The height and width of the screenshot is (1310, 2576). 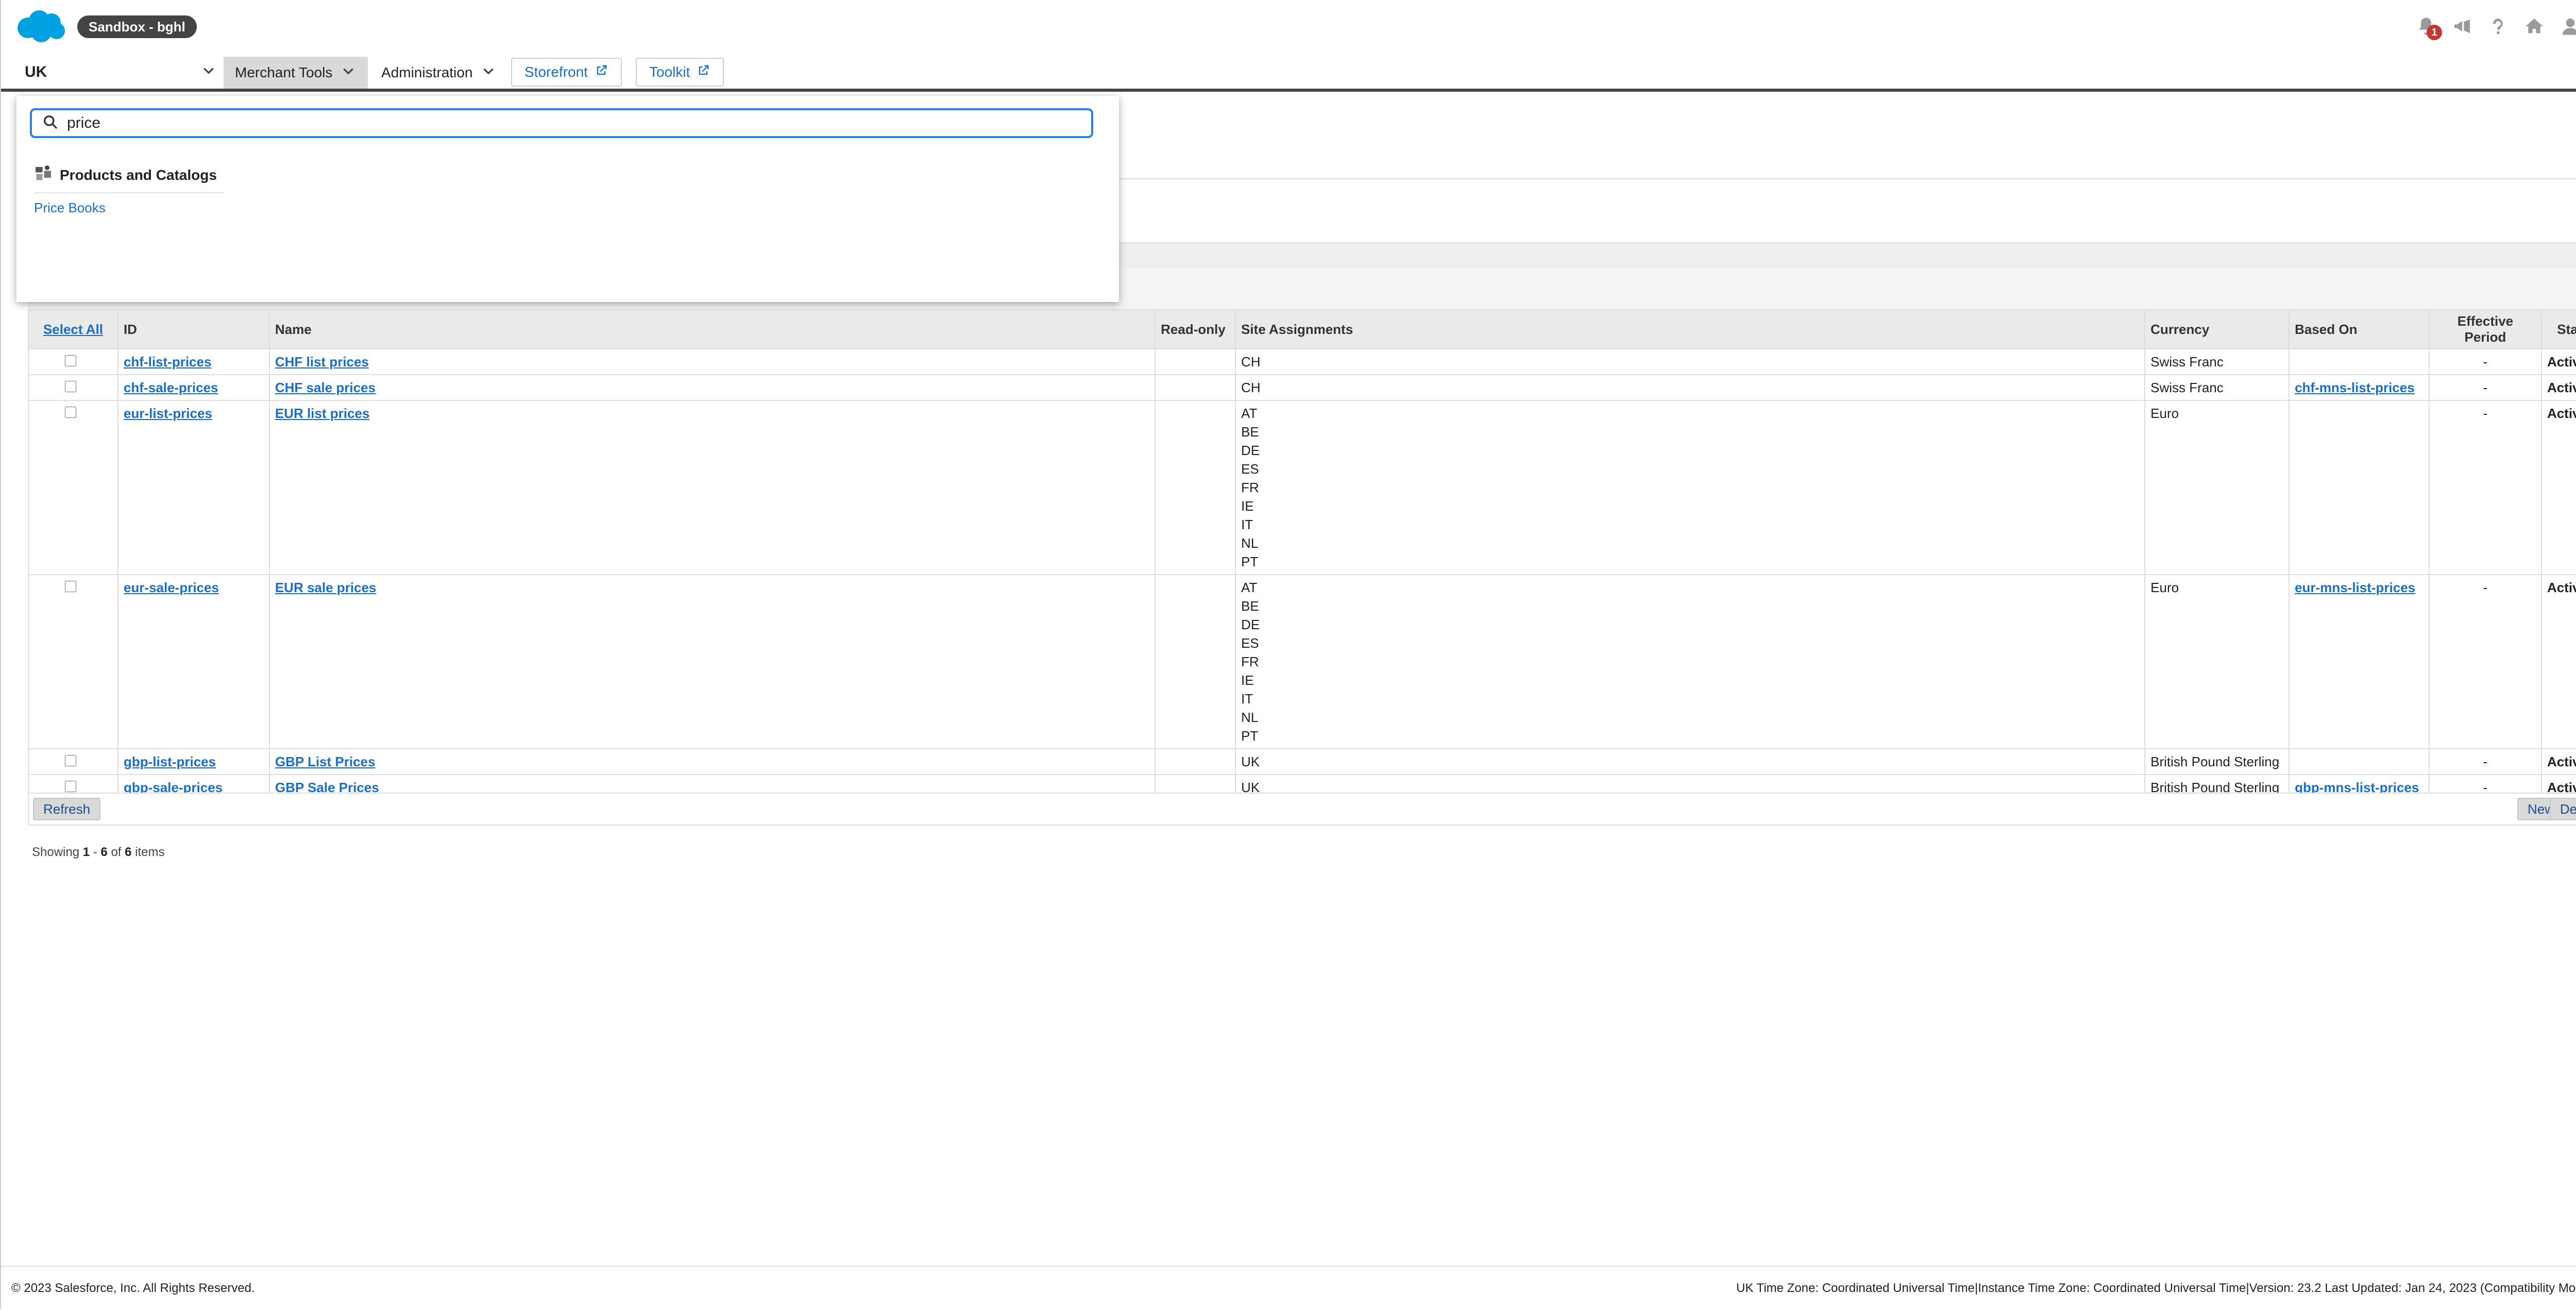 I want to click on price-book-id-link: gbp-list-prices, so click(x=170, y=762).